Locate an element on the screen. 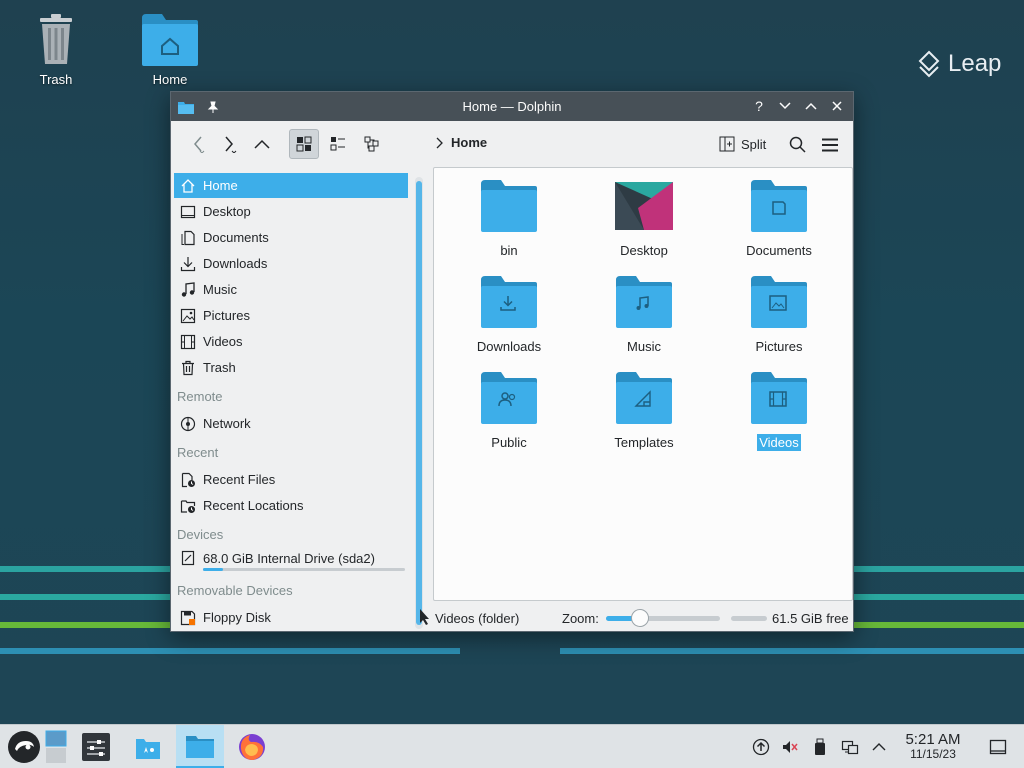 This screenshot has height=768, width=1024. firefox-icon is located at coordinates (252, 747).